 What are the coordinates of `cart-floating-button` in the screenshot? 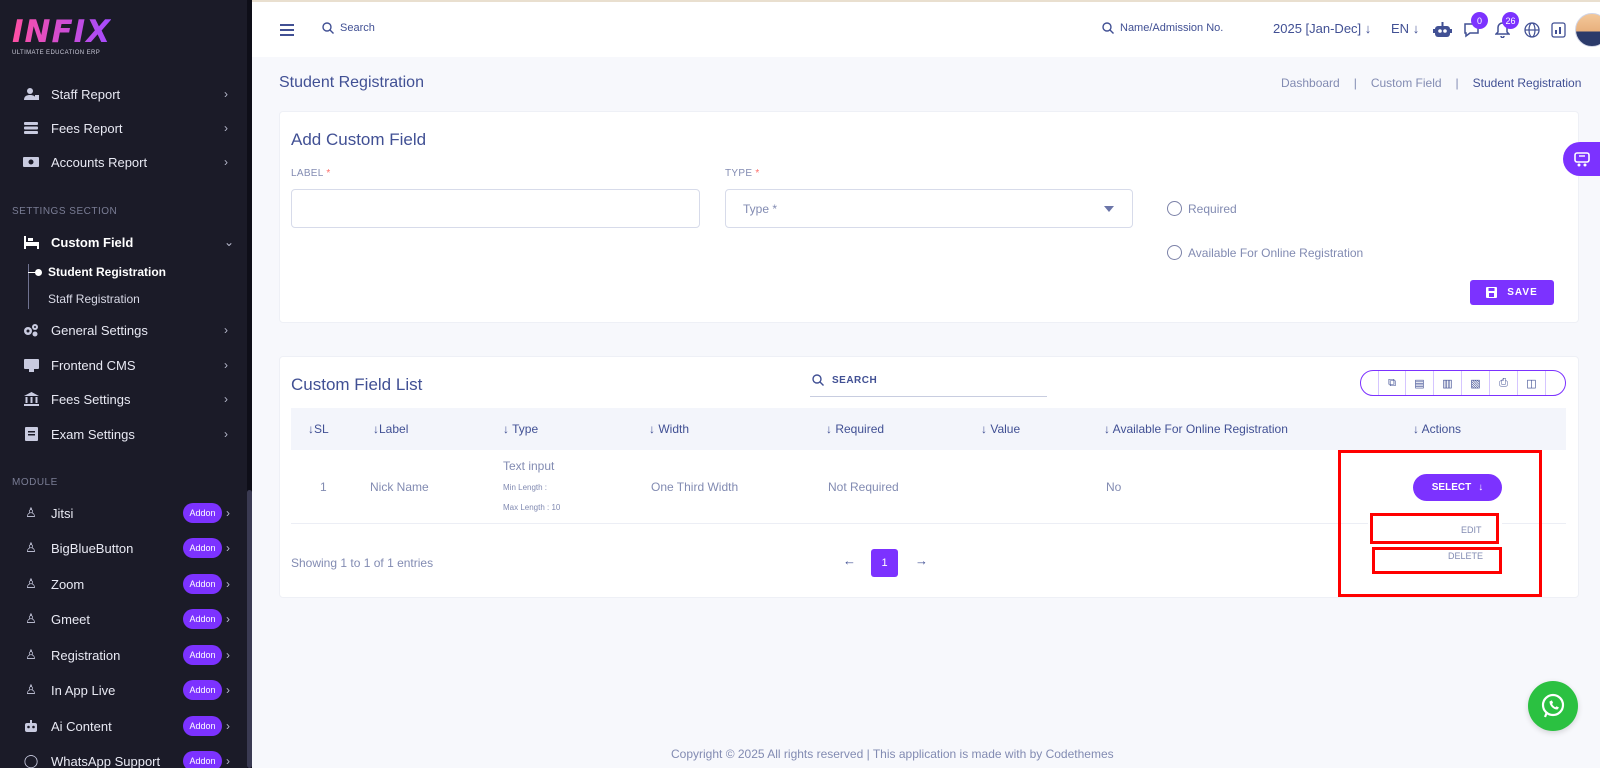 It's located at (1581, 159).